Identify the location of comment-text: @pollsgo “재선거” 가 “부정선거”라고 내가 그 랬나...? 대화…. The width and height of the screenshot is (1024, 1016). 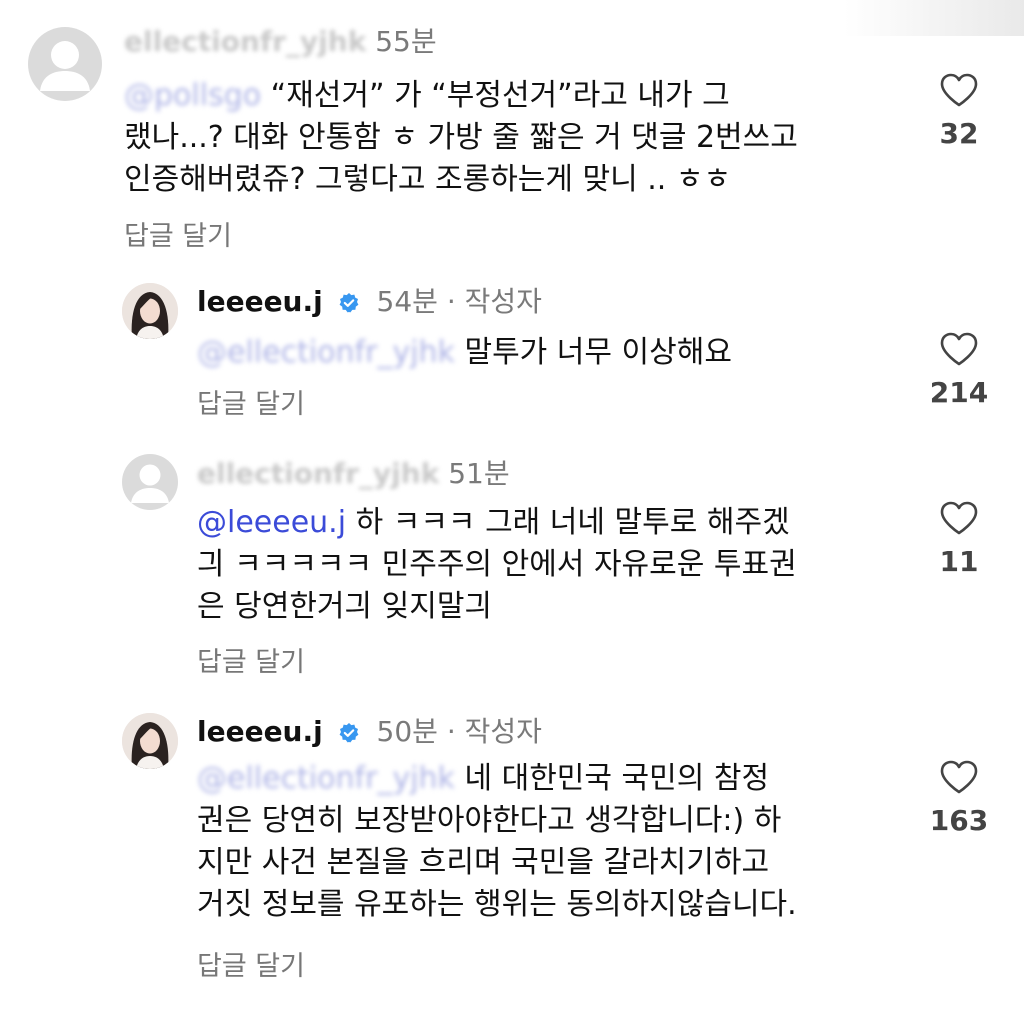
(461, 138).